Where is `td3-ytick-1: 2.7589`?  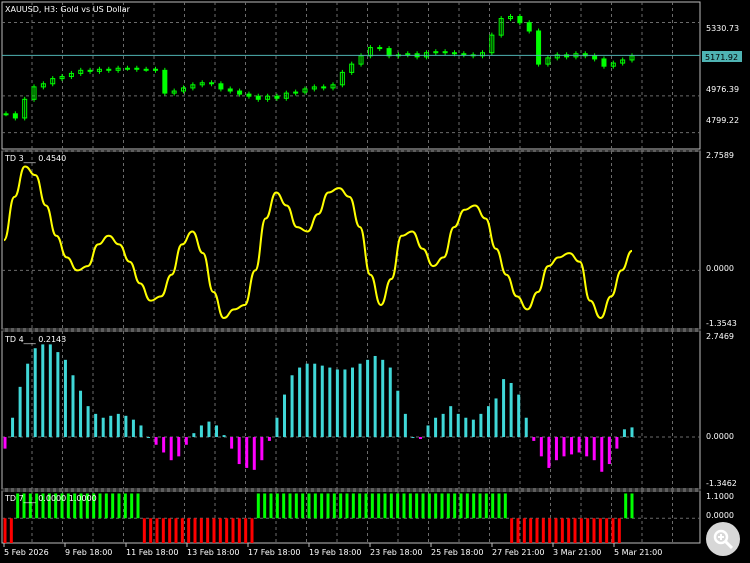 td3-ytick-1: 2.7589 is located at coordinates (720, 155).